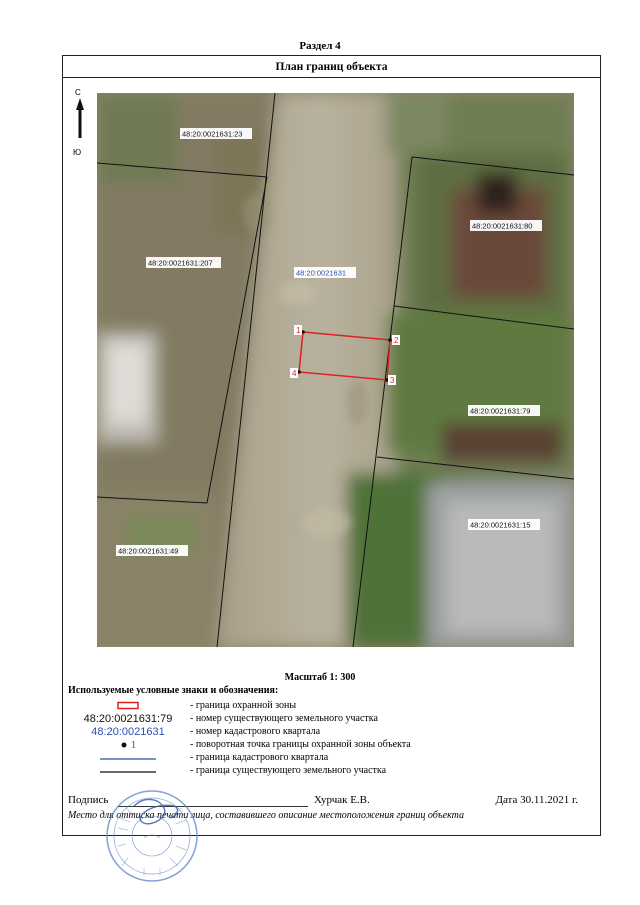 This screenshot has height=905, width=640. Describe the element at coordinates (88, 800) in the screenshot. I see `signature-label: Подпись` at that location.